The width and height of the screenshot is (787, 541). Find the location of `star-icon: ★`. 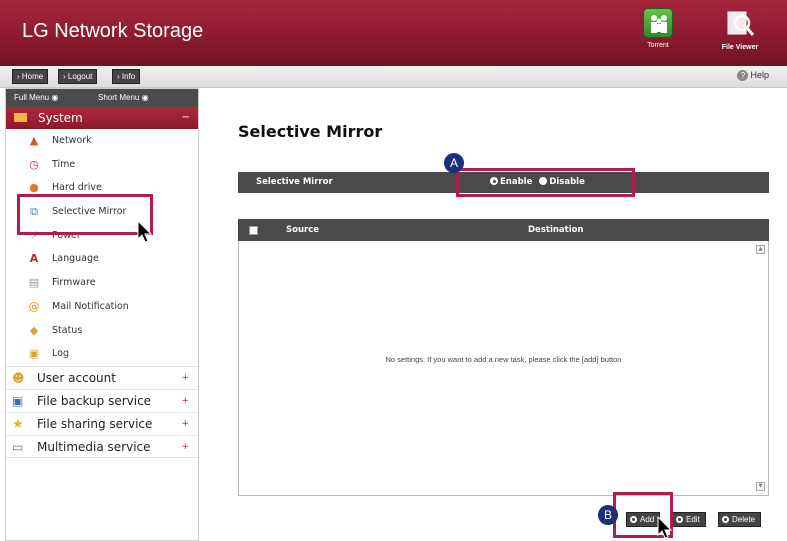

star-icon: ★ is located at coordinates (18, 424).